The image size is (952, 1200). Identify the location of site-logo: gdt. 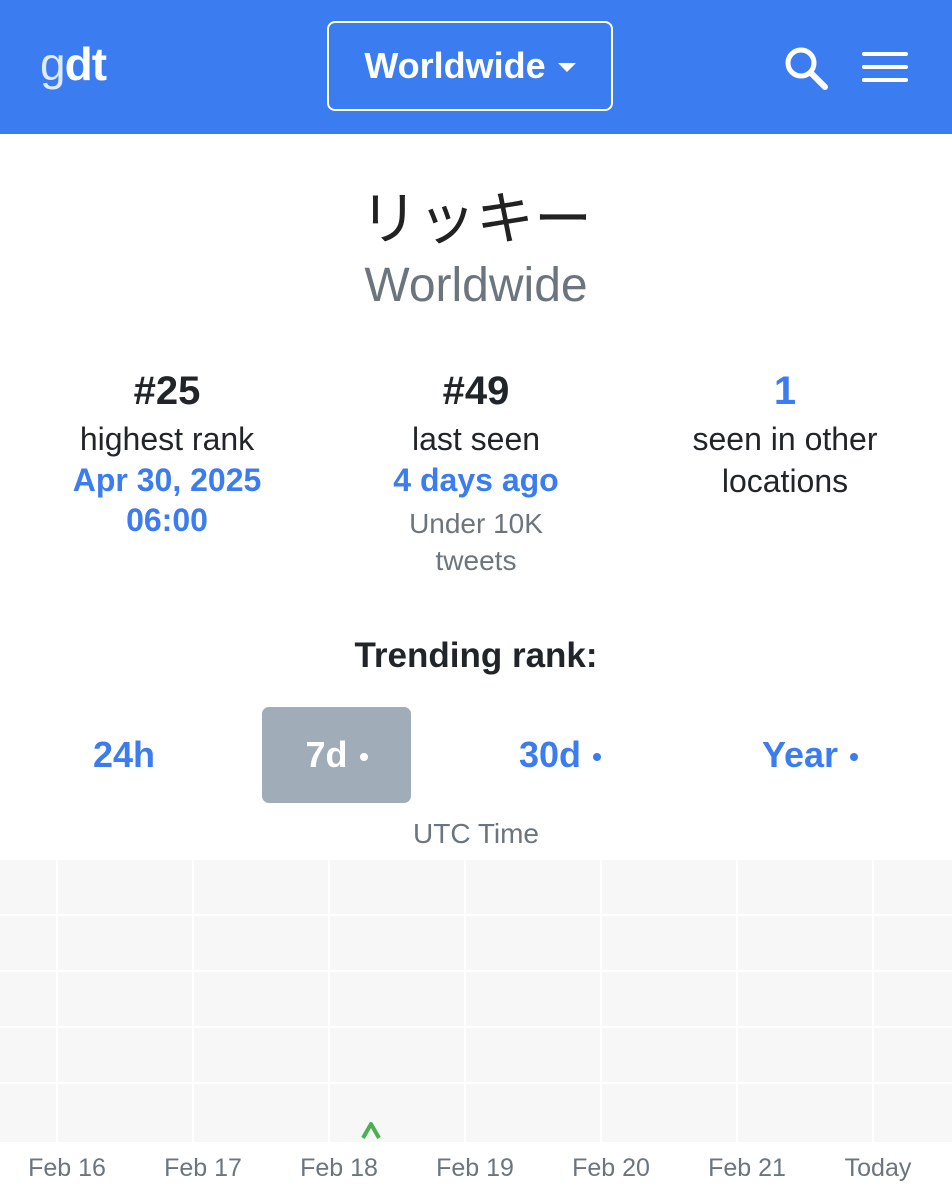
(73, 64).